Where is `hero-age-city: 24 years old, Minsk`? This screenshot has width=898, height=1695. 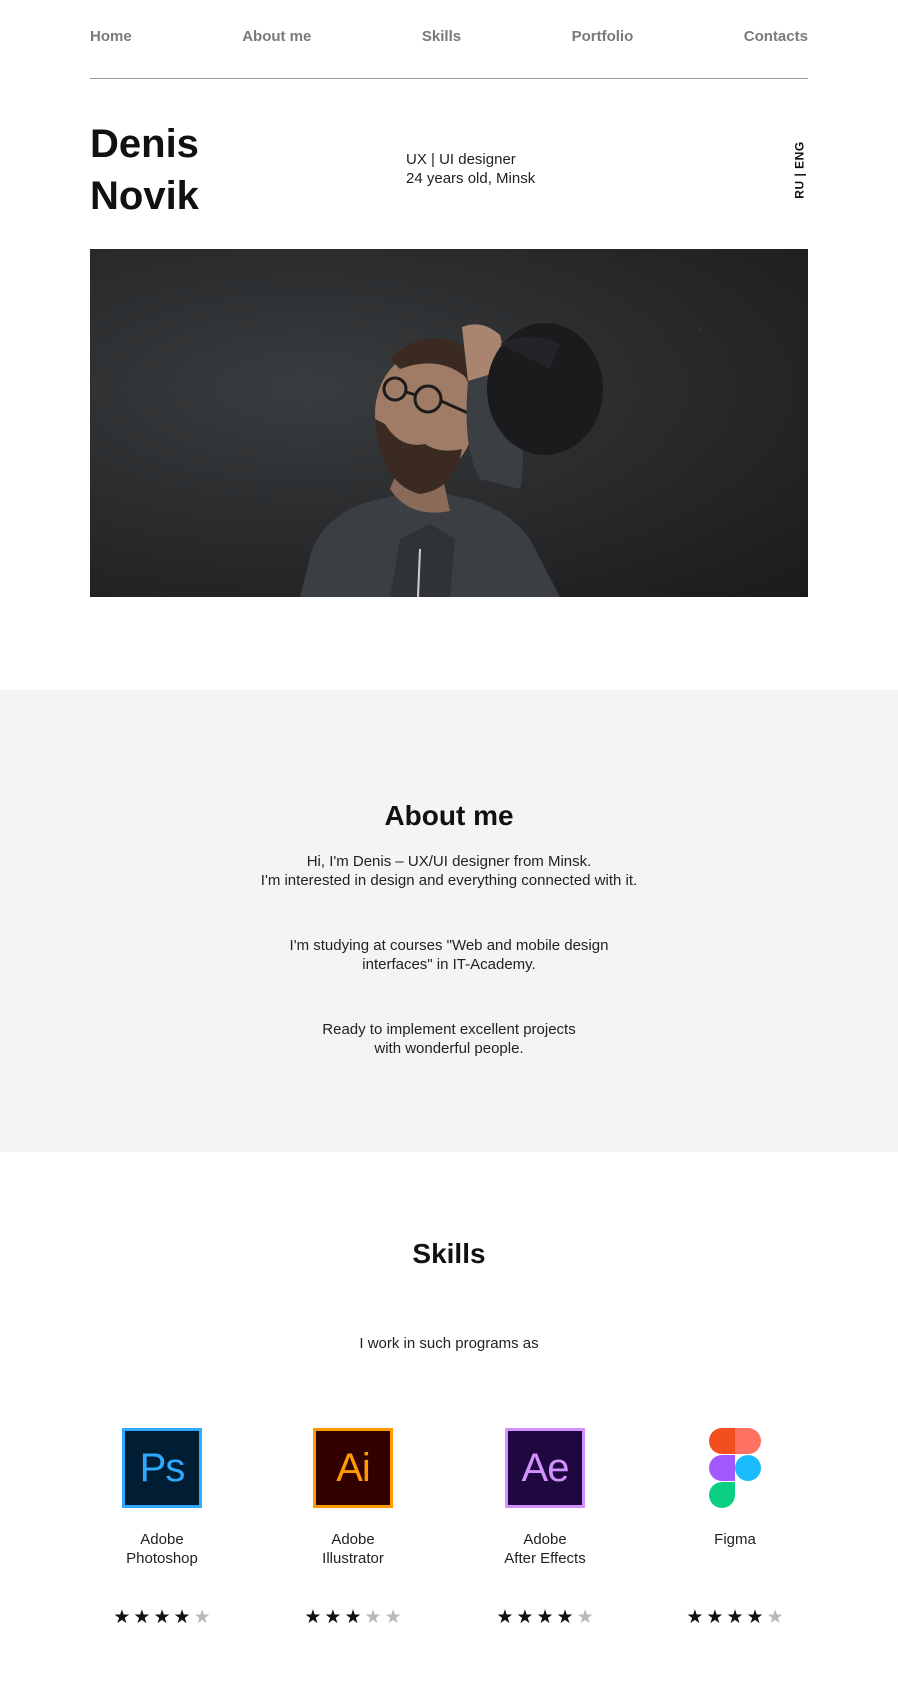 hero-age-city: 24 years old, Minsk is located at coordinates (471, 178).